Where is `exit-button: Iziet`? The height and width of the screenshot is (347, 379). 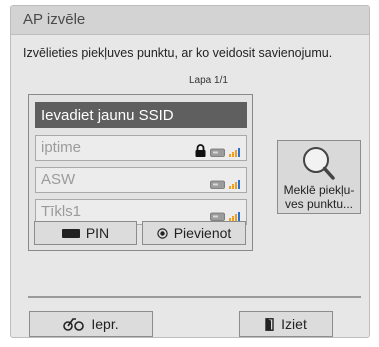
exit-button: Iziet is located at coordinates (286, 324).